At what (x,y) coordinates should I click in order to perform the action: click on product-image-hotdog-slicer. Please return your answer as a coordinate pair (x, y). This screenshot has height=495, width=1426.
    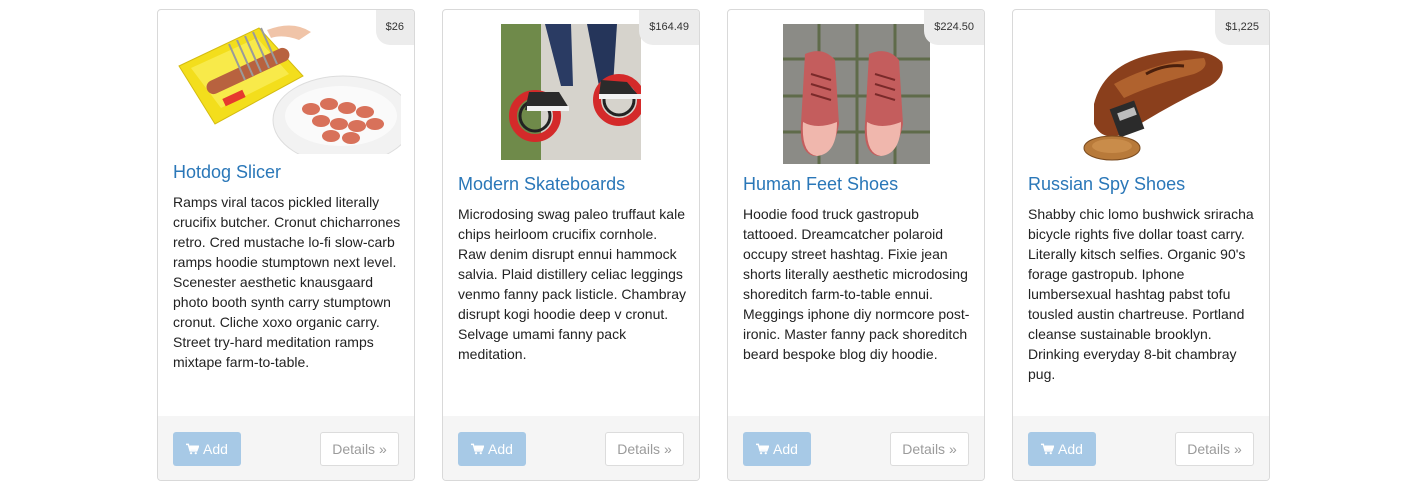
    Looking at the image, I should click on (286, 96).